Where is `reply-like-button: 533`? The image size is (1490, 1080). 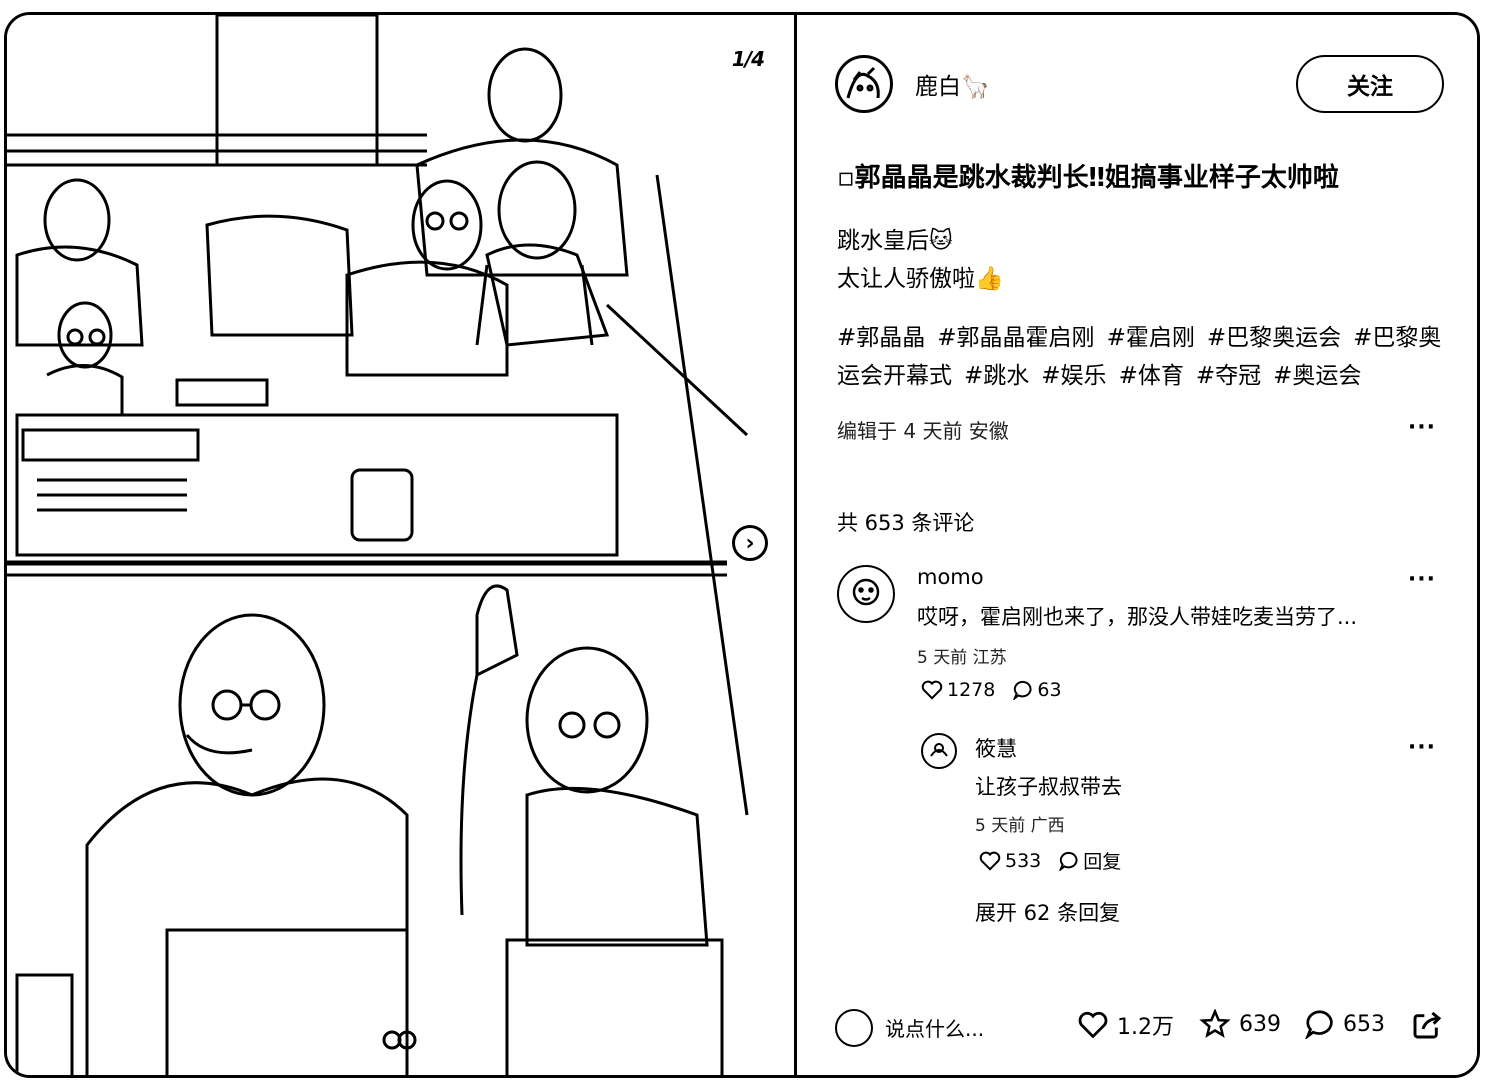 reply-like-button: 533 is located at coordinates (1010, 861).